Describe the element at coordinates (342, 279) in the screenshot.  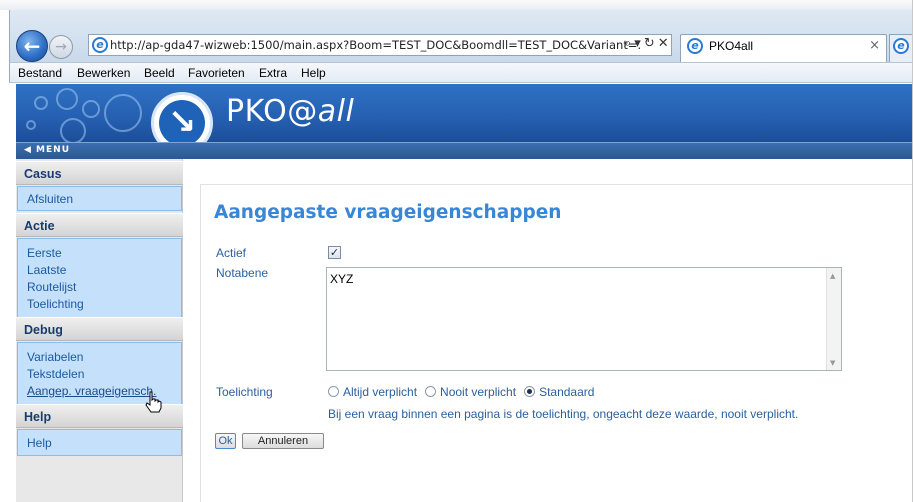
I see `notabene-value: XYZ` at that location.